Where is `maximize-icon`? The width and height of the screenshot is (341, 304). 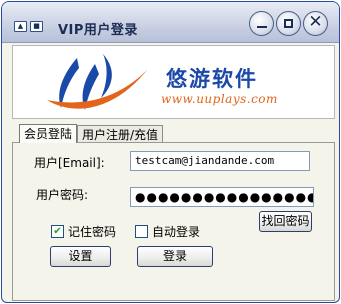
maximize-icon is located at coordinates (288, 23).